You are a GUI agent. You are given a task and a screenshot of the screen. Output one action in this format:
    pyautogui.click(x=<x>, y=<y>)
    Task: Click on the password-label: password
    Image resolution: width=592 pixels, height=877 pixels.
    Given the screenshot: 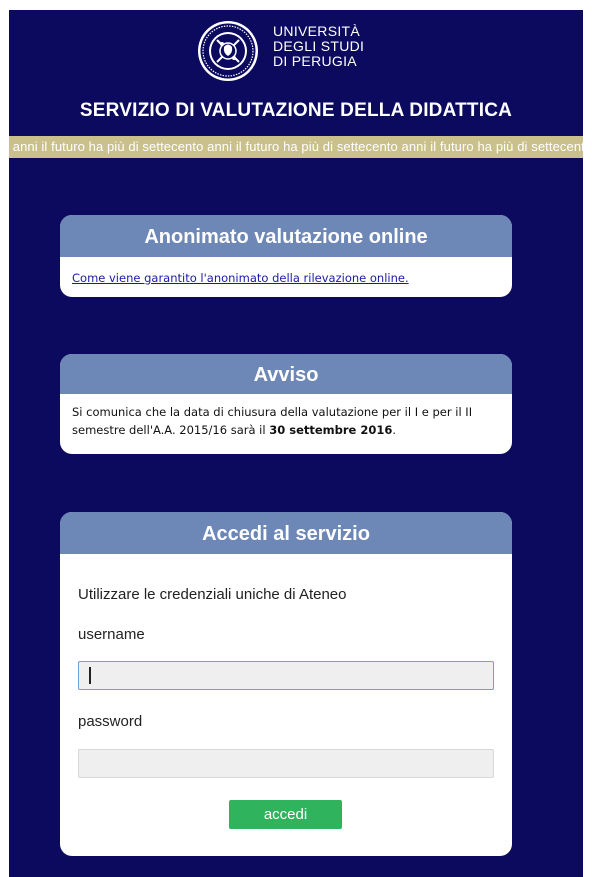 What is the action you would take?
    pyautogui.click(x=110, y=721)
    